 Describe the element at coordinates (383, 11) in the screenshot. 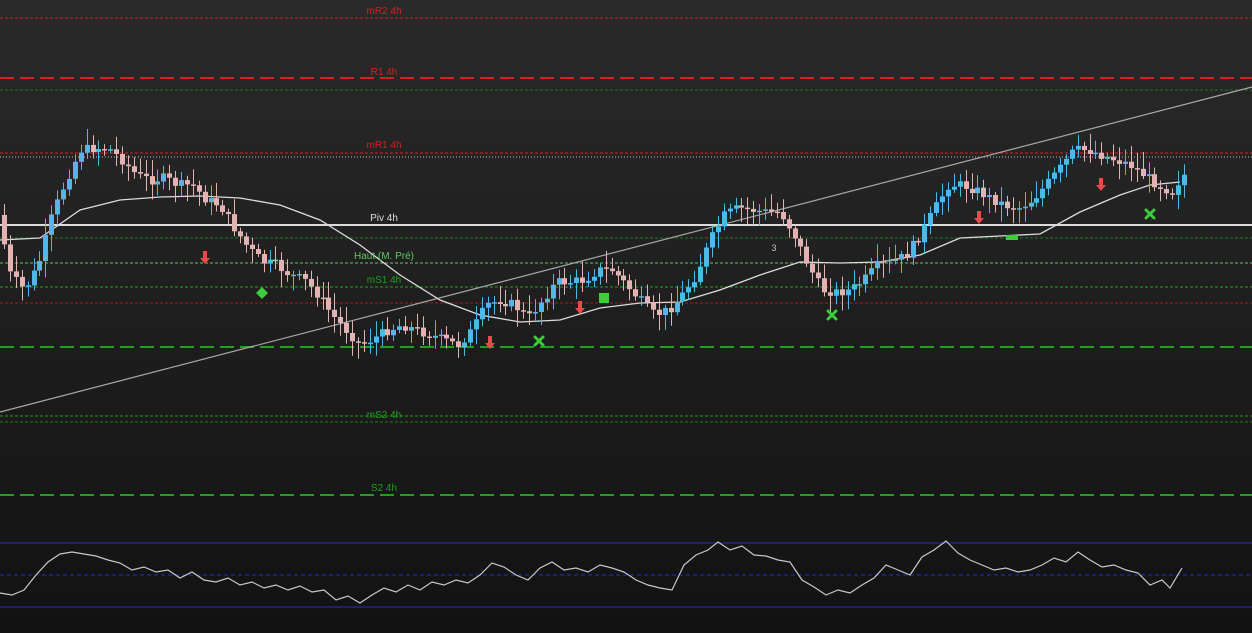

I see `level-label-mR2: mR2 4h` at that location.